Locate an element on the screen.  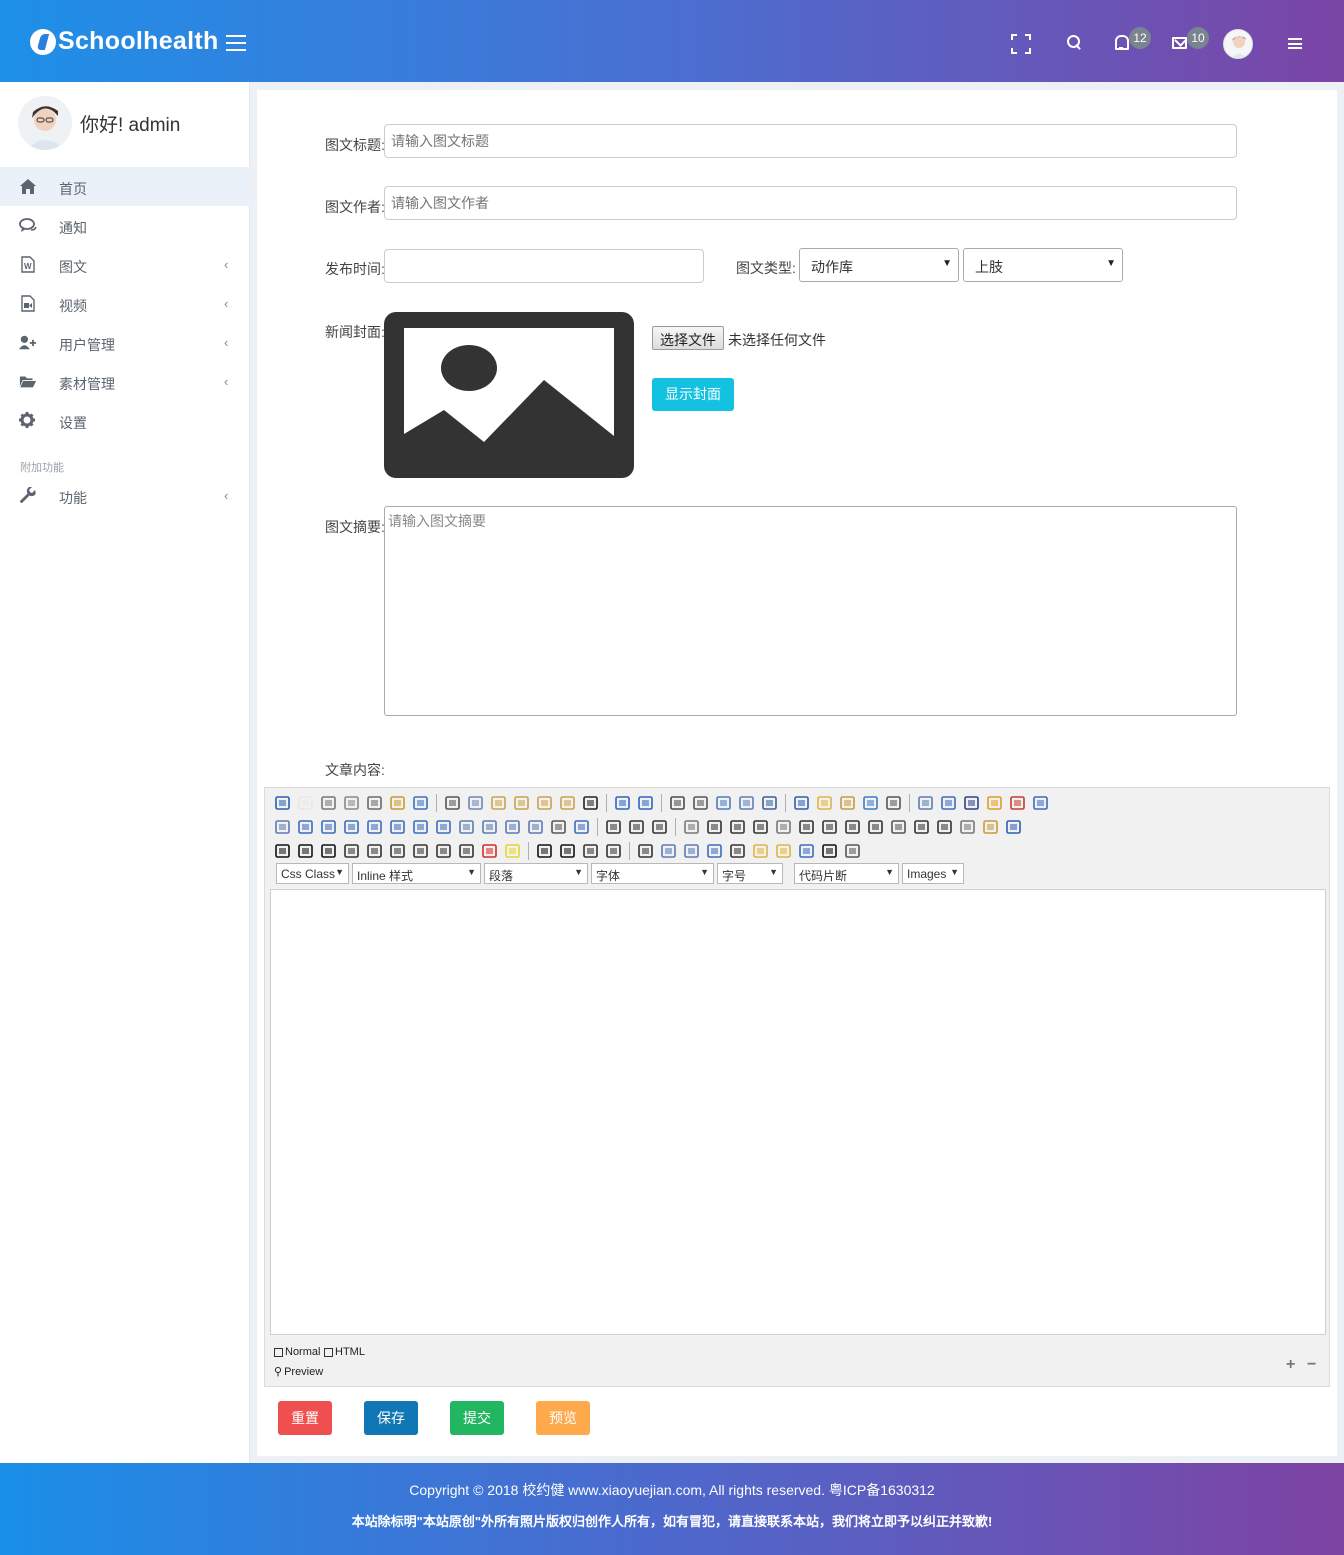
anchor-icon is located at coordinates (714, 851).